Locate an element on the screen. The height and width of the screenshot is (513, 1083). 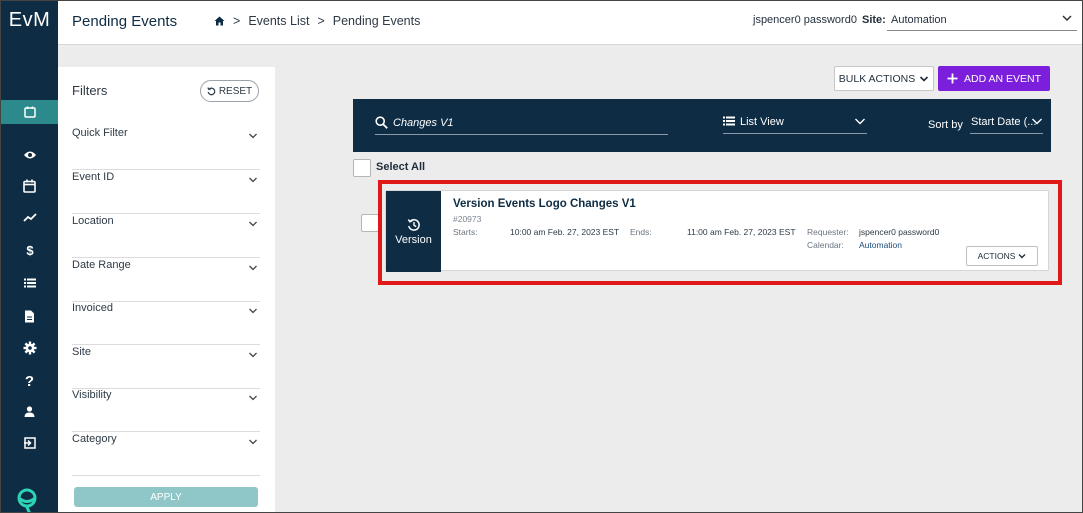
event-type-label: Version is located at coordinates (413, 239).